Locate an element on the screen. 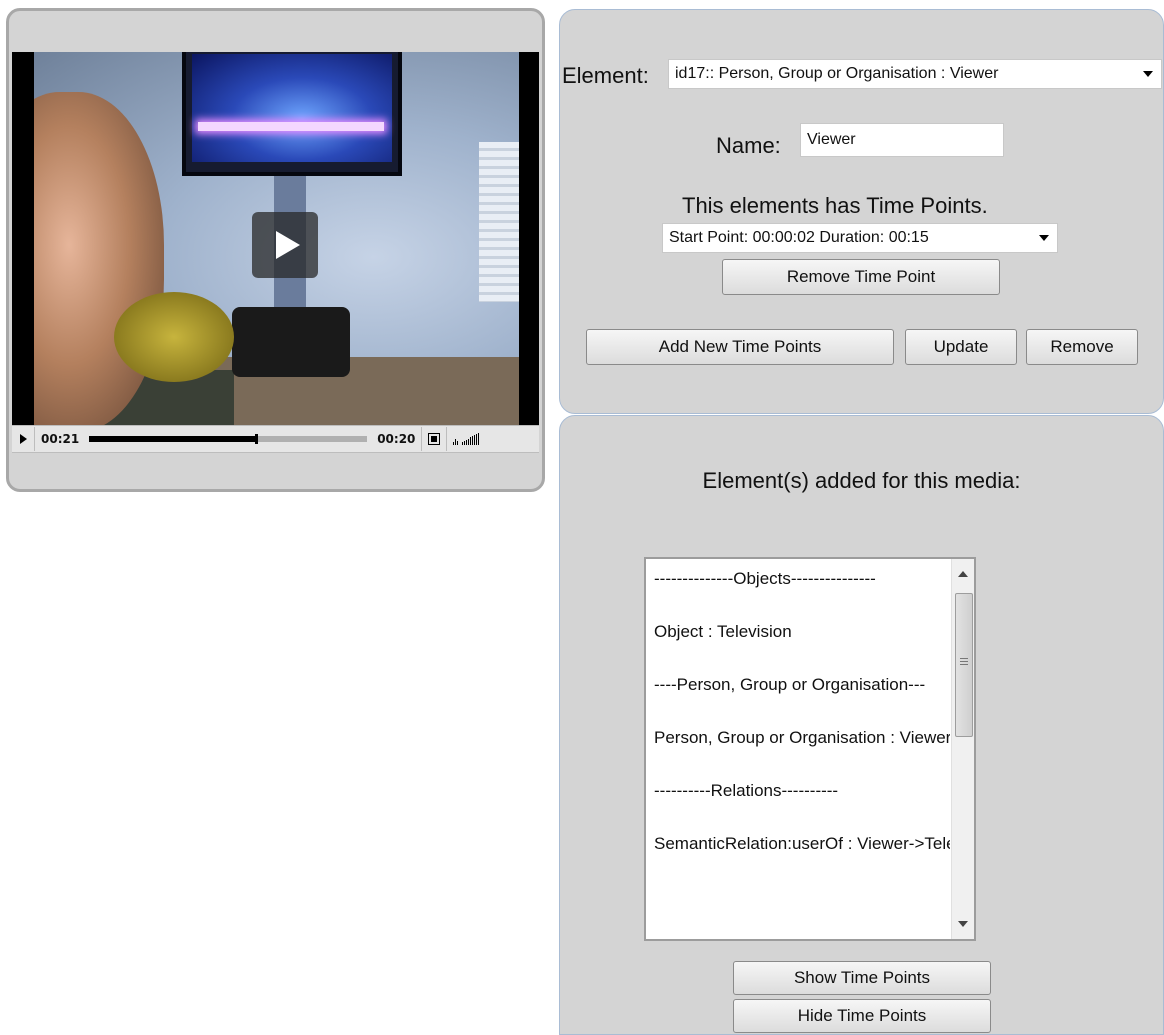  fullscreen-button is located at coordinates (433, 439).